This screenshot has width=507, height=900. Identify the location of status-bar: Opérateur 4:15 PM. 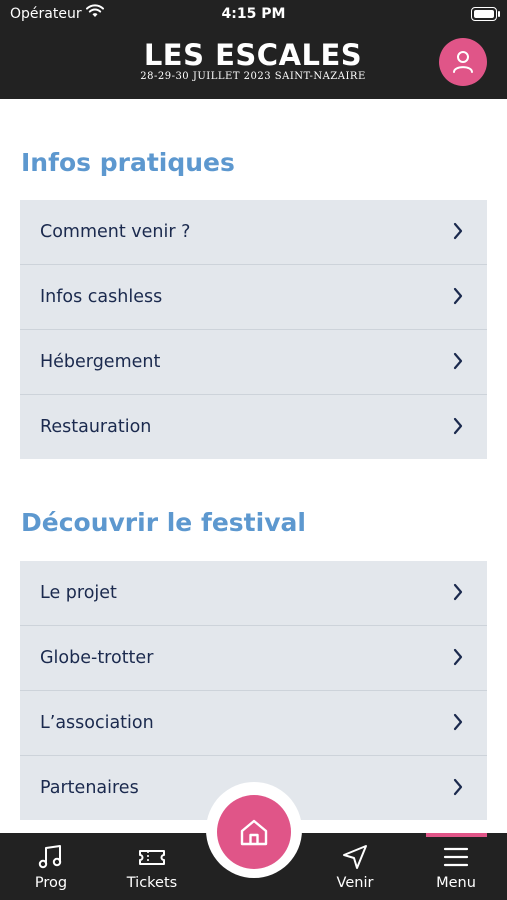
(253, 14).